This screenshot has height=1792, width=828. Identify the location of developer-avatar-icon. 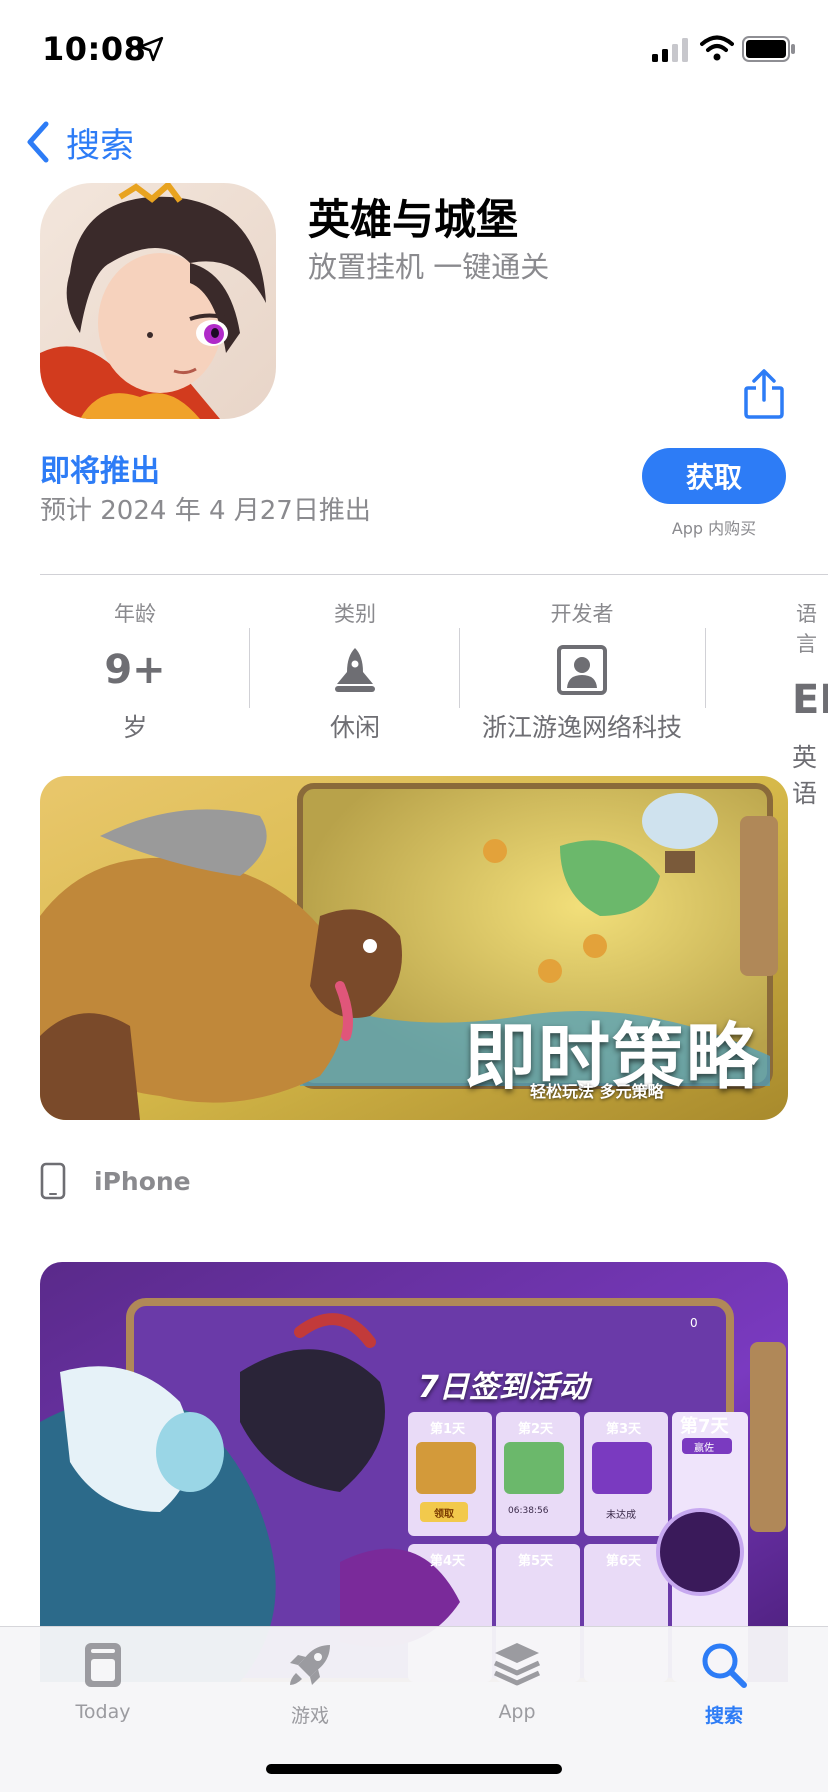
(582, 670).